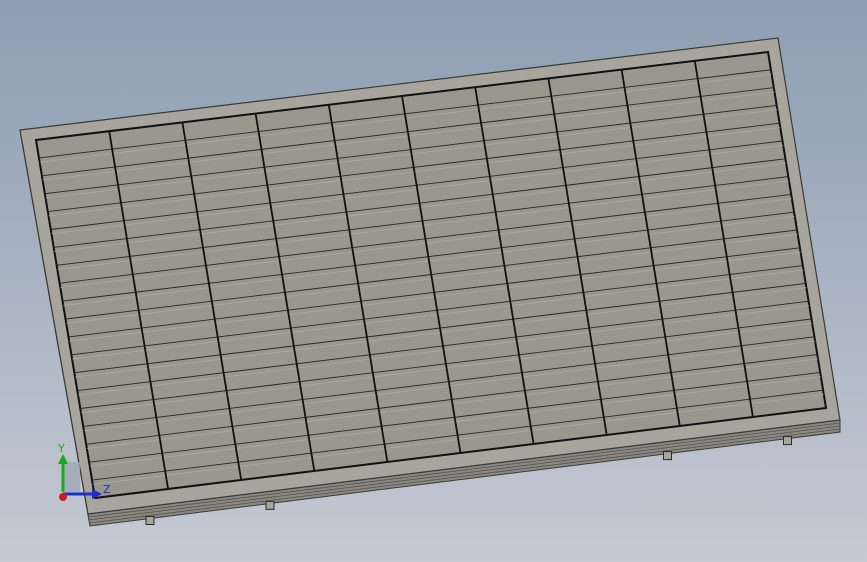 This screenshot has height=562, width=867. I want to click on y-axis-label: Y, so click(61, 448).